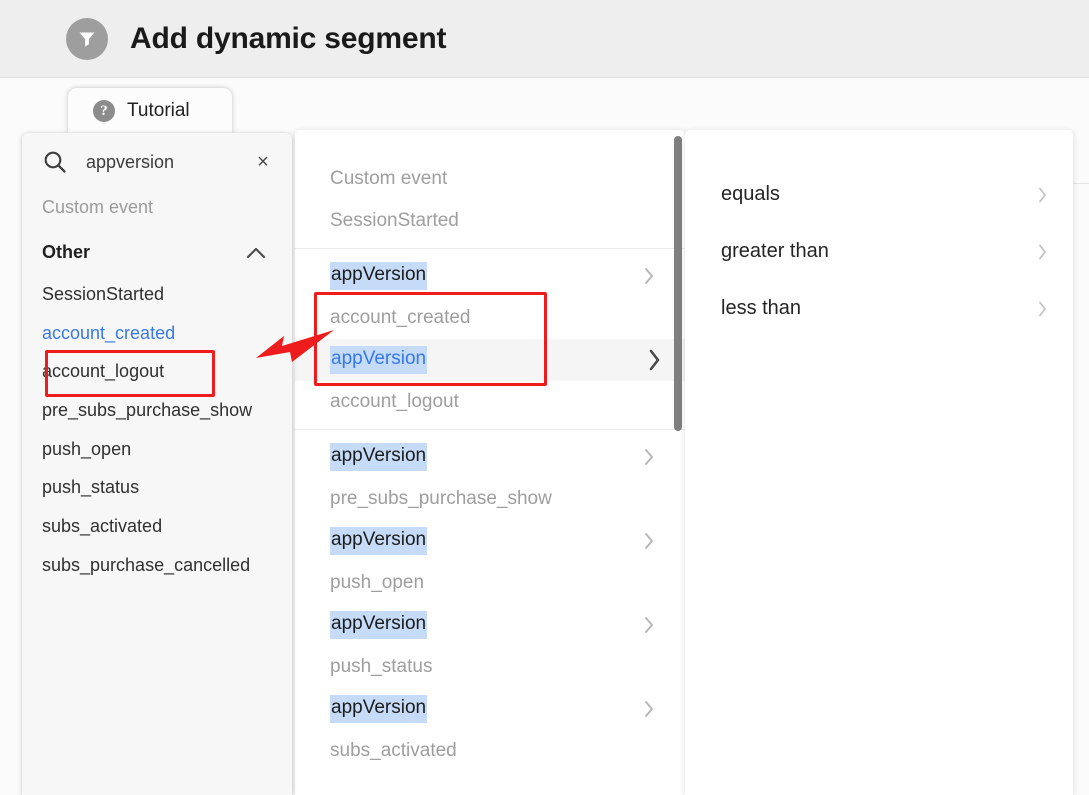  What do you see at coordinates (879, 308) in the screenshot?
I see `operator-row-less-than: less than` at bounding box center [879, 308].